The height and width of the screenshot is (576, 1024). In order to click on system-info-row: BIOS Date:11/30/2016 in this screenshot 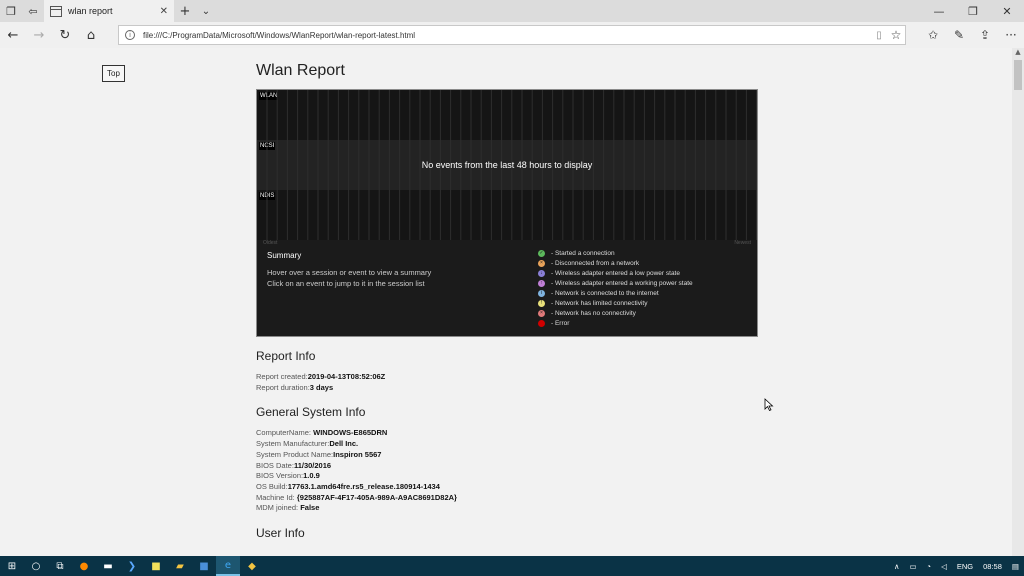, I will do `click(507, 466)`.